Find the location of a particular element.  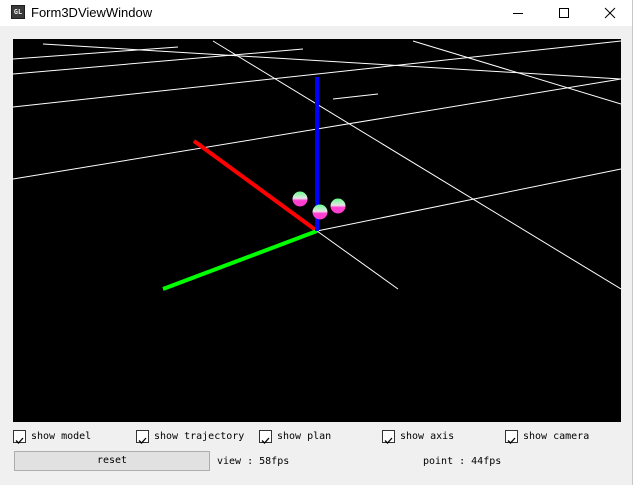

show-trajectory-checkbox: show trajectory is located at coordinates (190, 436).